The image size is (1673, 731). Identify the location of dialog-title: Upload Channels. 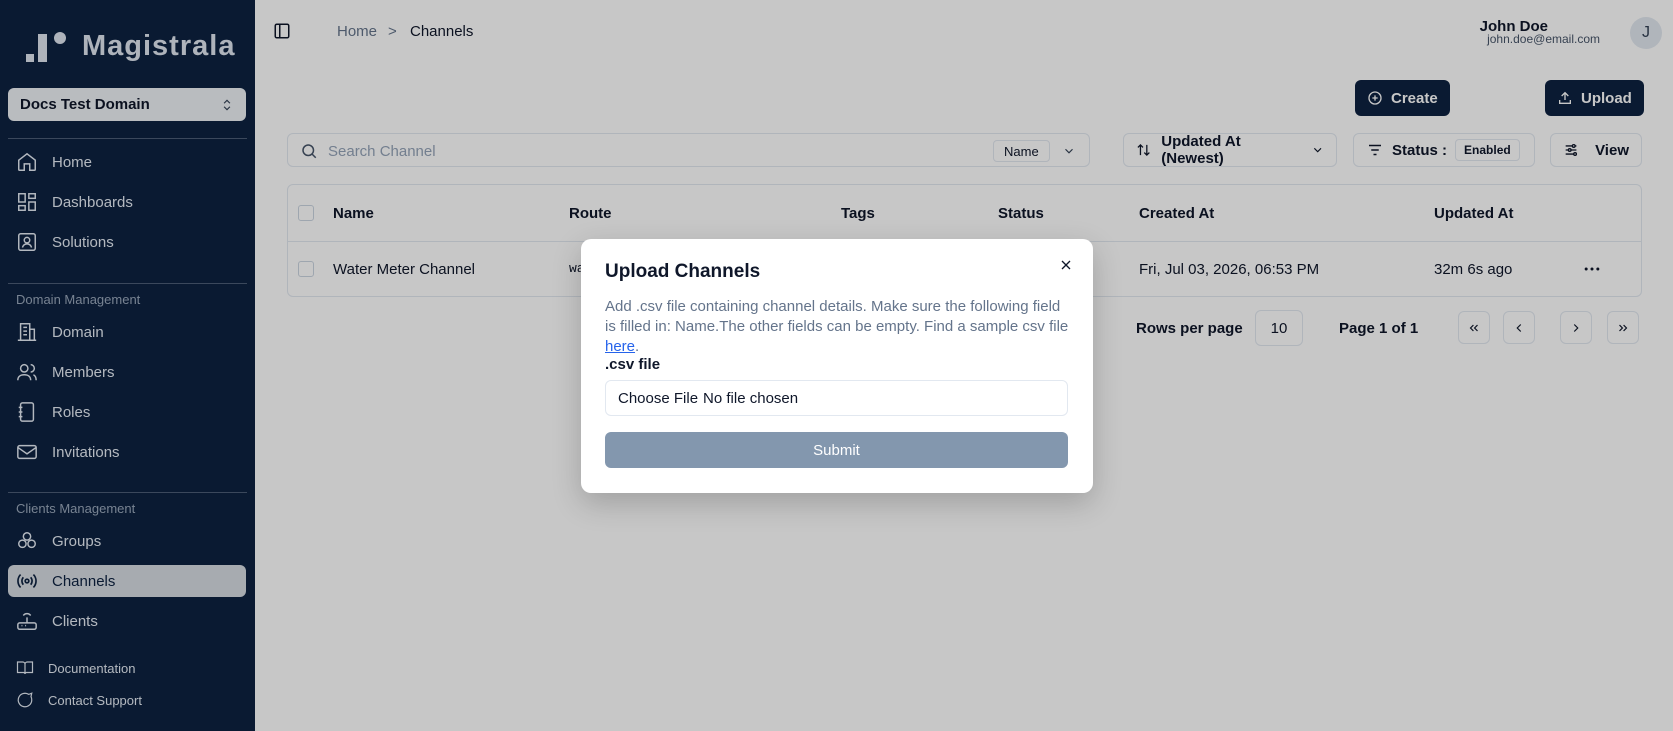
(683, 271).